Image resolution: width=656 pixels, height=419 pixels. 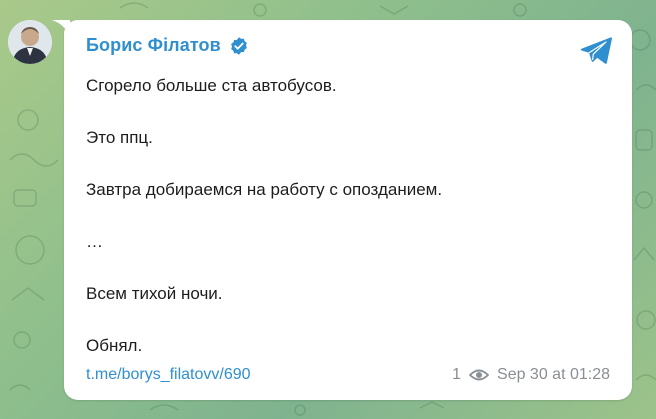 I want to click on avatar-image, so click(x=30, y=42).